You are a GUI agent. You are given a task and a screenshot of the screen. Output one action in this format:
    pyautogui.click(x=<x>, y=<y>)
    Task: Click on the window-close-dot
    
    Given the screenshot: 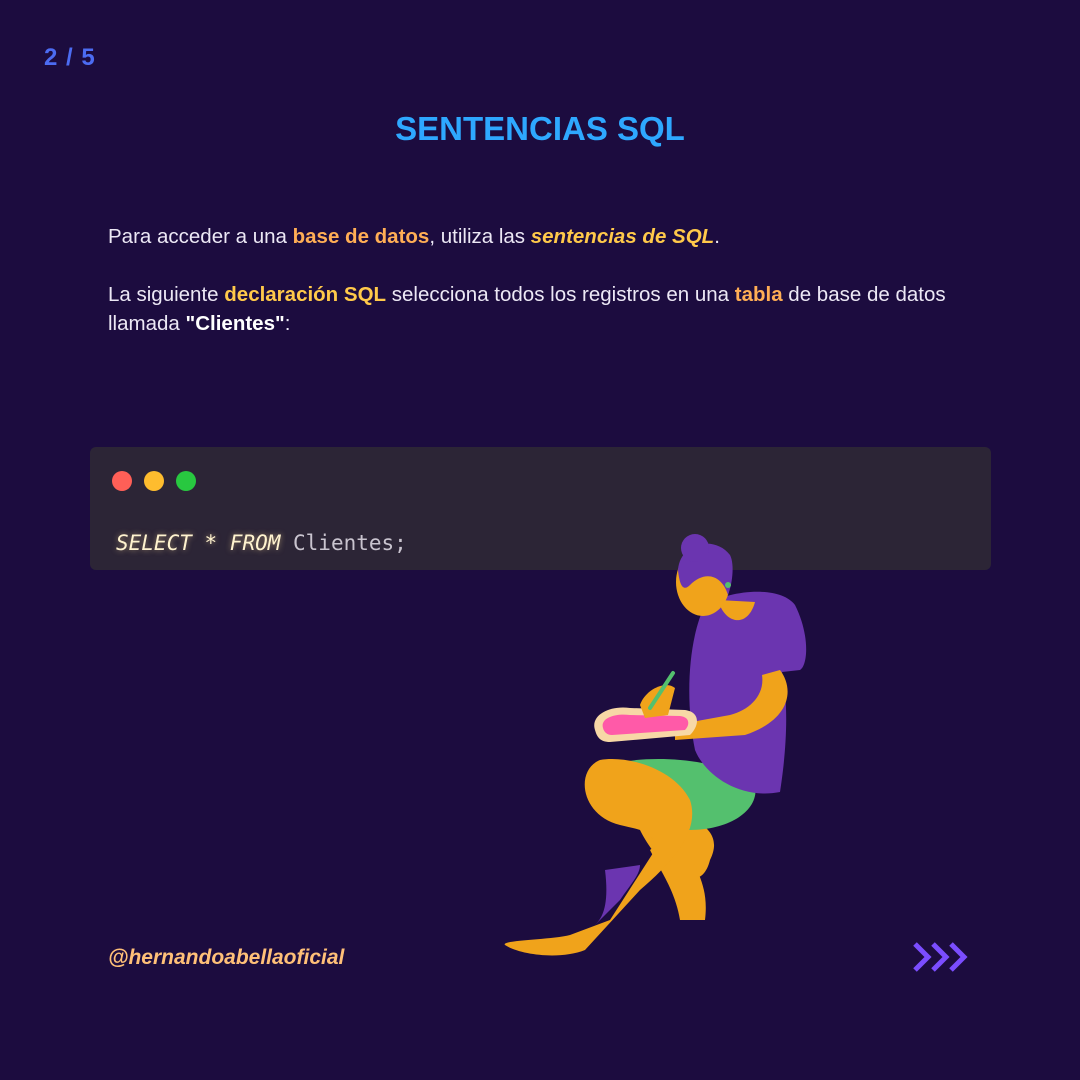 What is the action you would take?
    pyautogui.click(x=122, y=481)
    